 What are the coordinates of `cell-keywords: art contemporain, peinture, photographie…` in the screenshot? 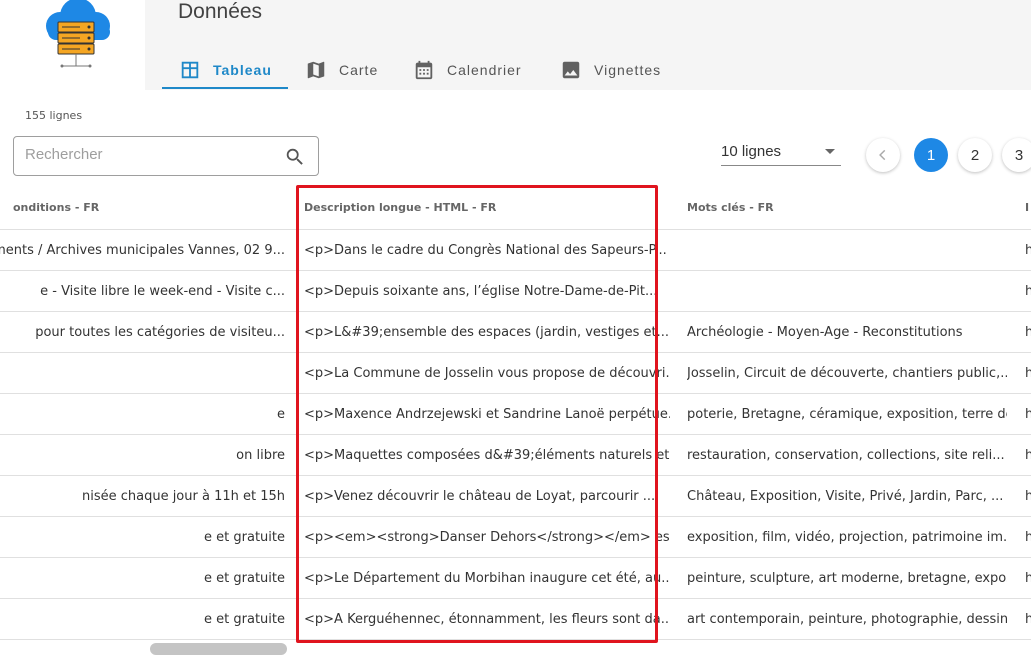 It's located at (847, 619).